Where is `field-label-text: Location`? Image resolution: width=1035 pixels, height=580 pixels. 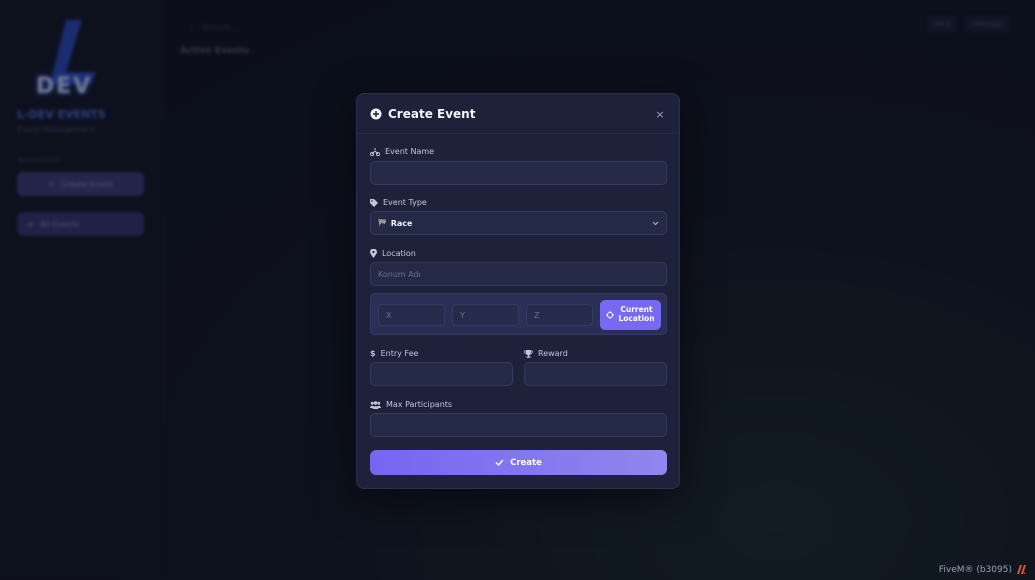 field-label-text: Location is located at coordinates (399, 253).